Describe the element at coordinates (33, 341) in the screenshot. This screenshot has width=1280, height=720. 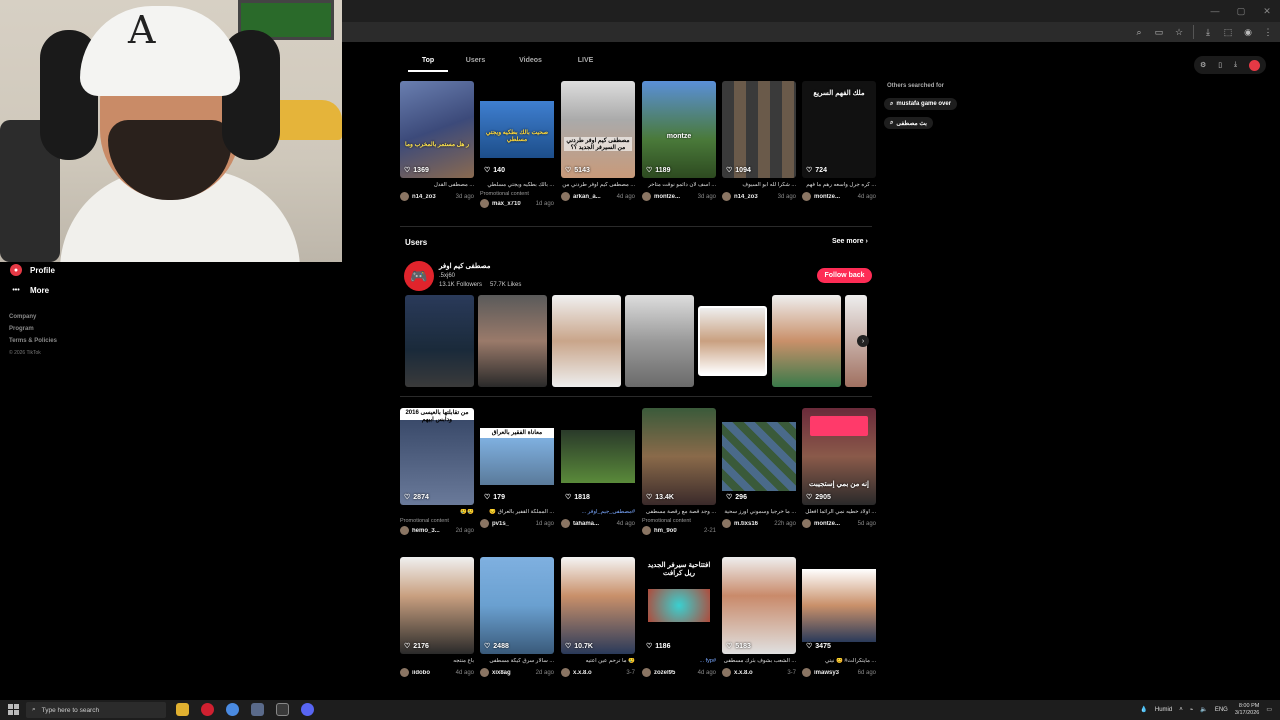
I see `footer-terms: Terms & Policies` at that location.